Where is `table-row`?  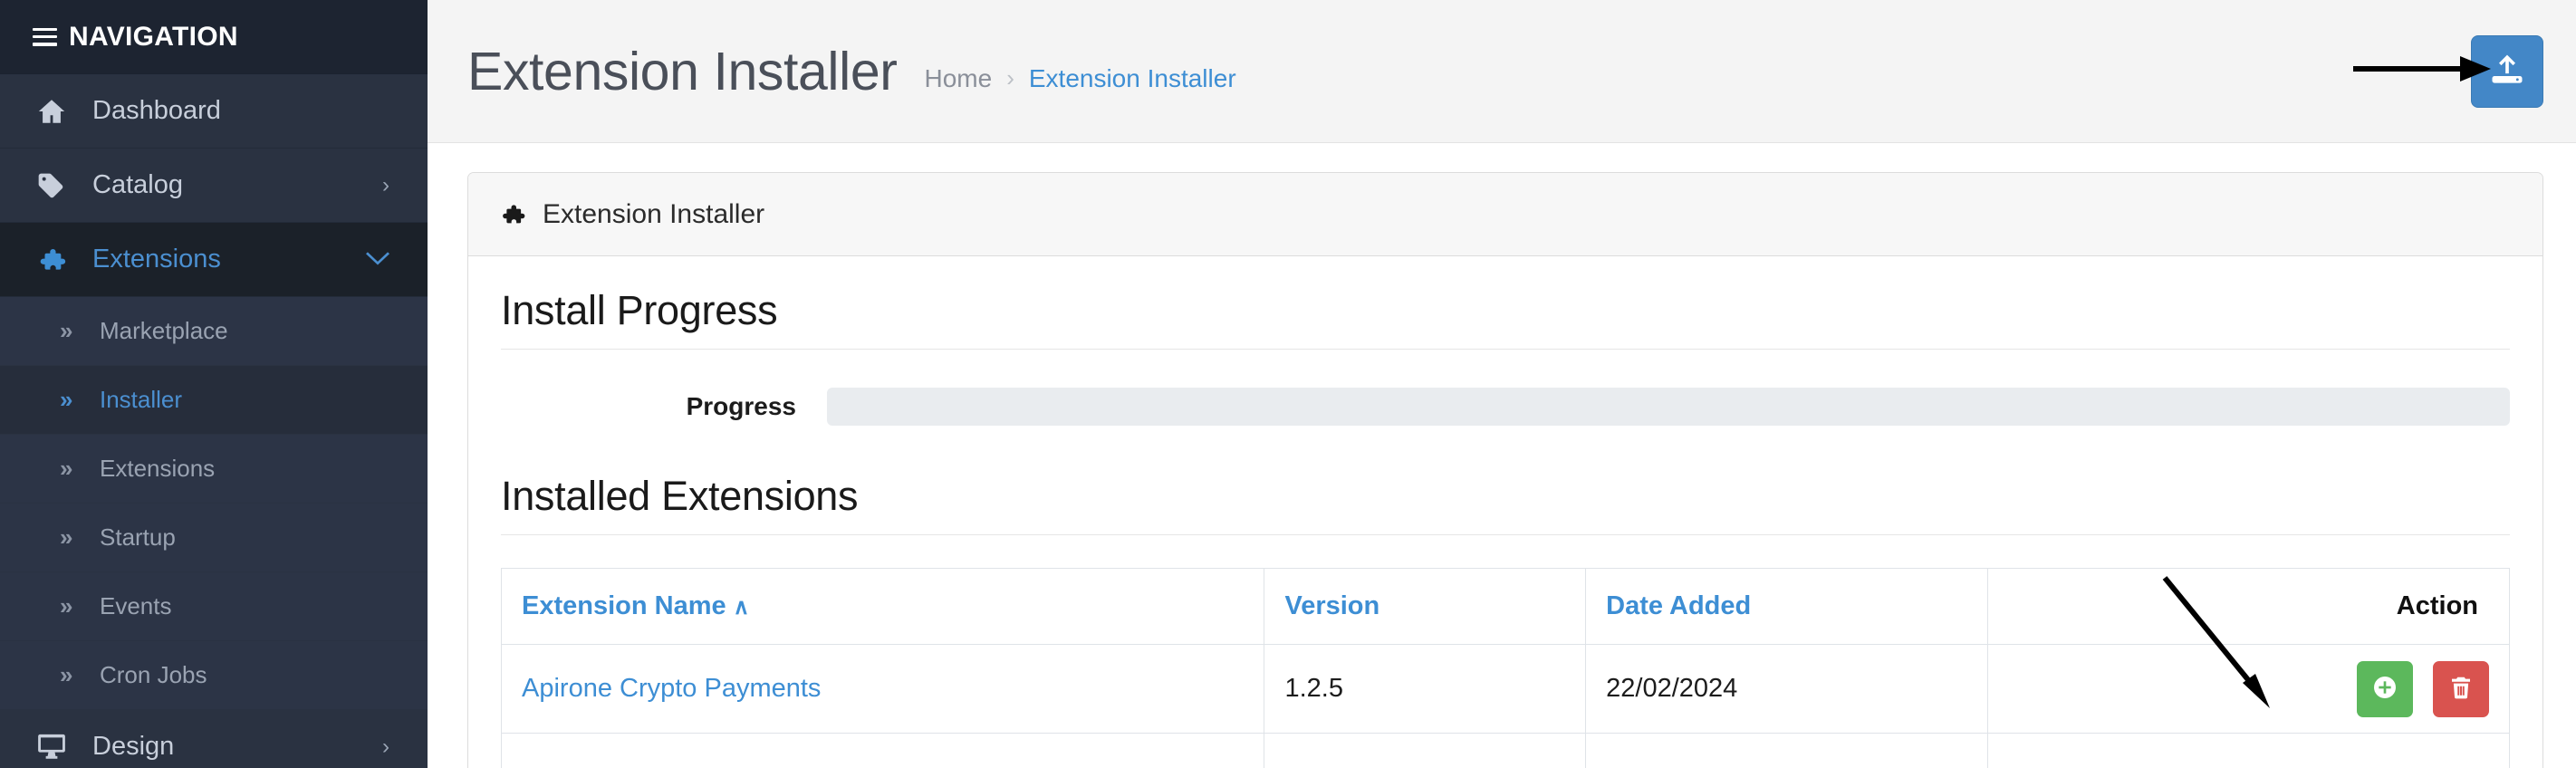 table-row is located at coordinates (1505, 750).